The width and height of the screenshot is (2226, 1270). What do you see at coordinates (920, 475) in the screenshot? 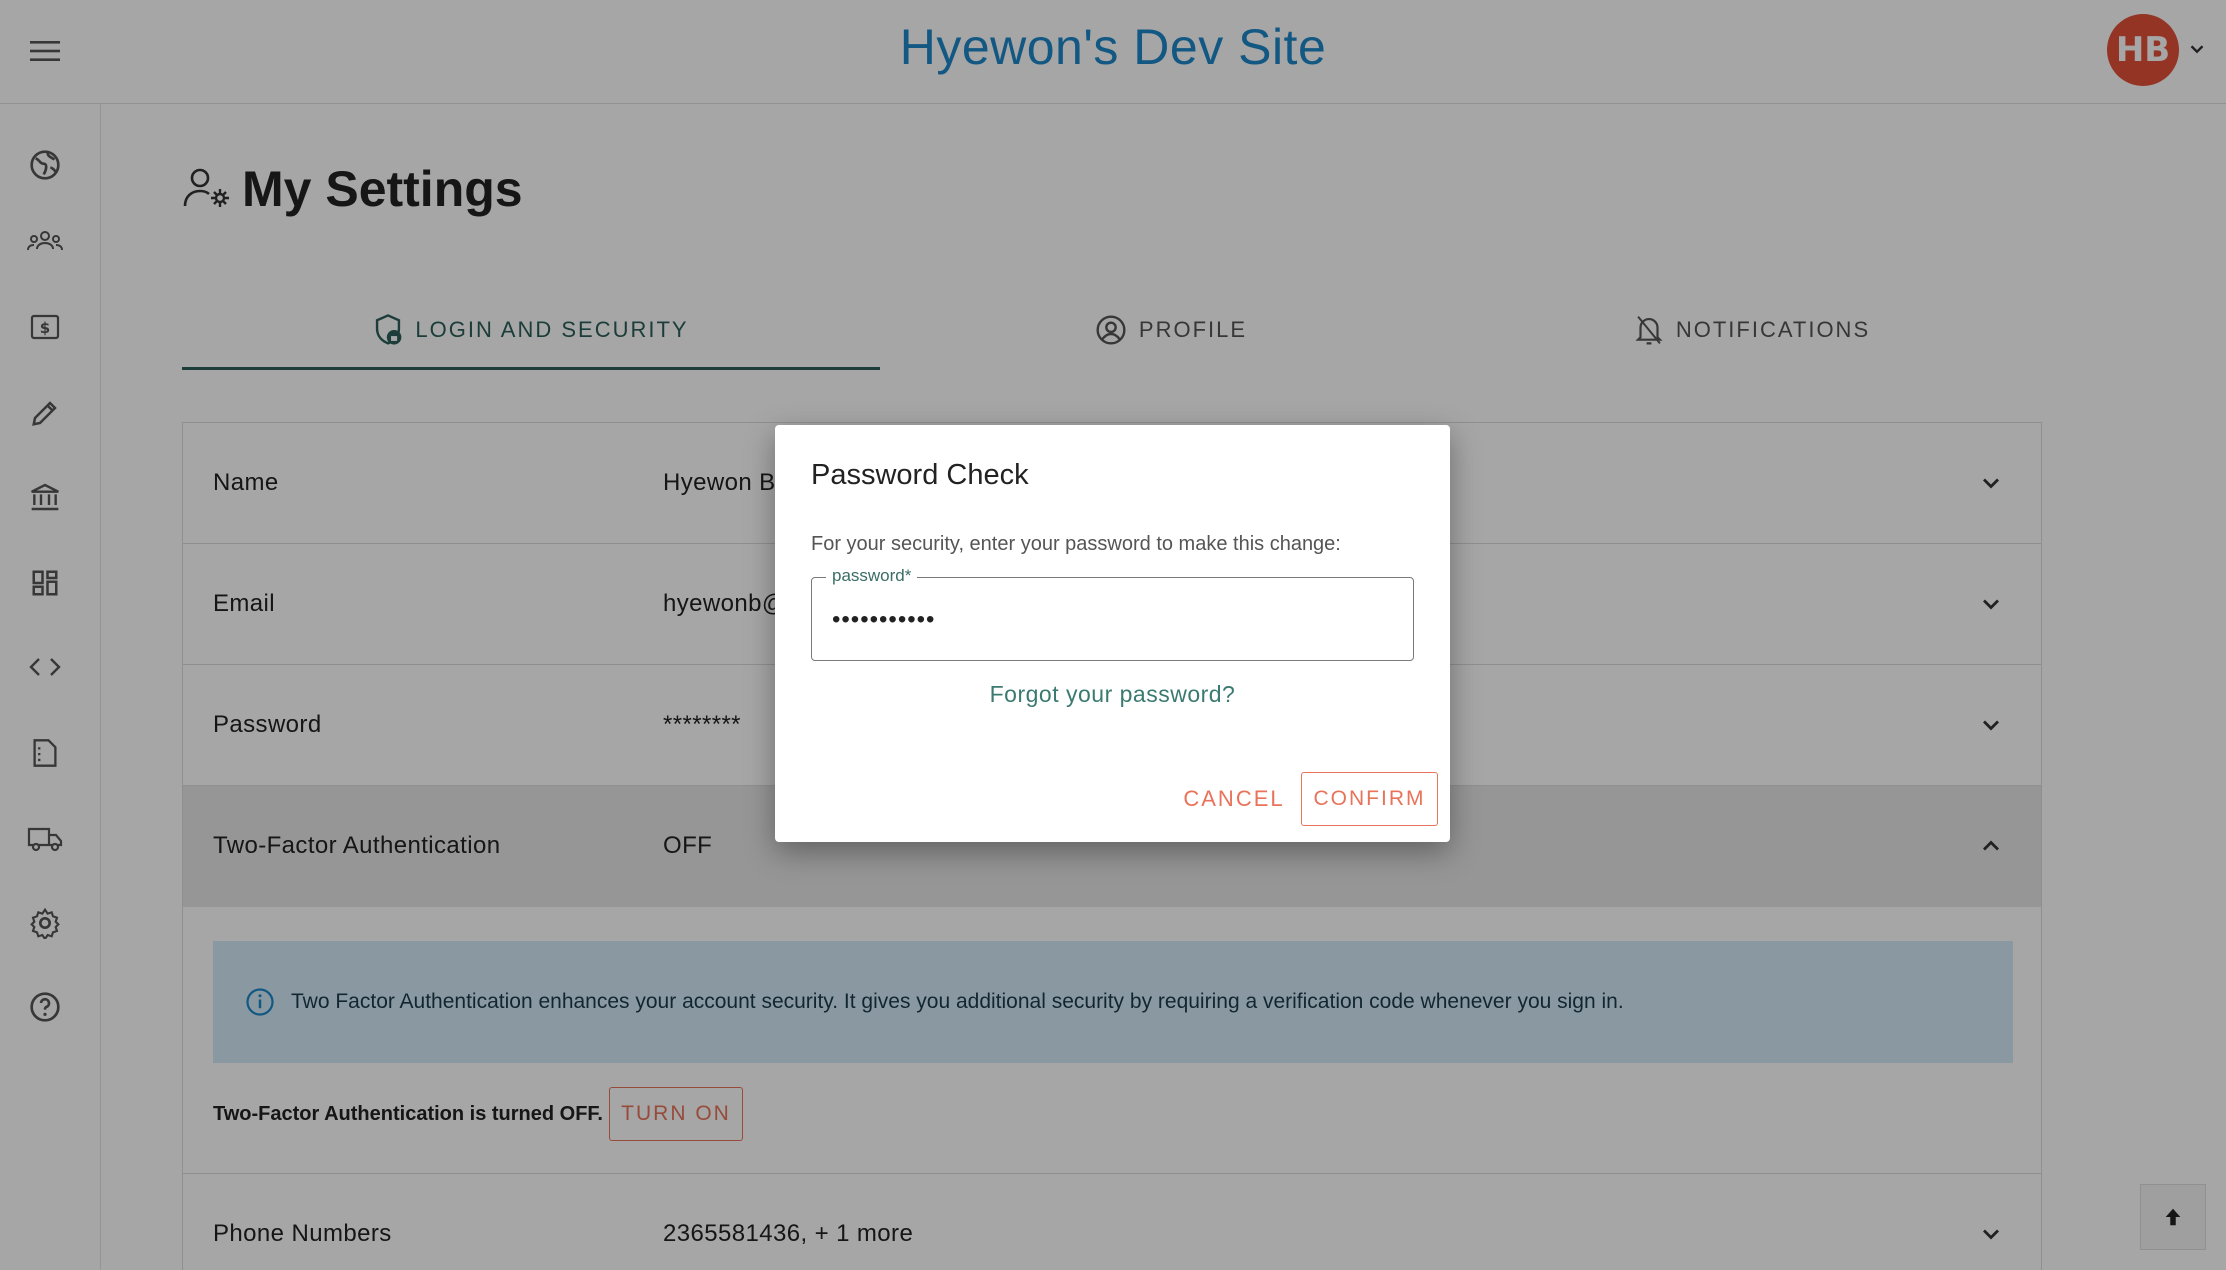
I see `dialog-title: Password Check` at bounding box center [920, 475].